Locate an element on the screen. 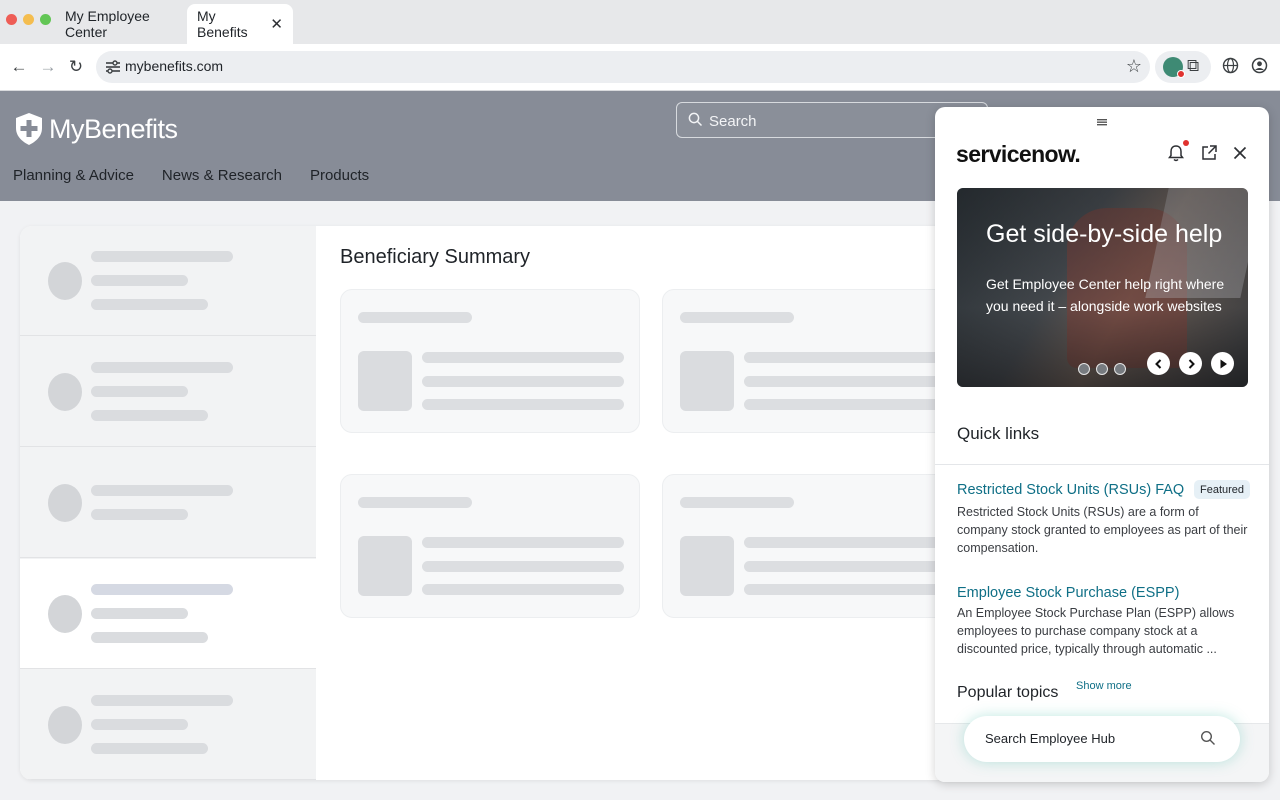  drag-handle-icon is located at coordinates (1102, 122).